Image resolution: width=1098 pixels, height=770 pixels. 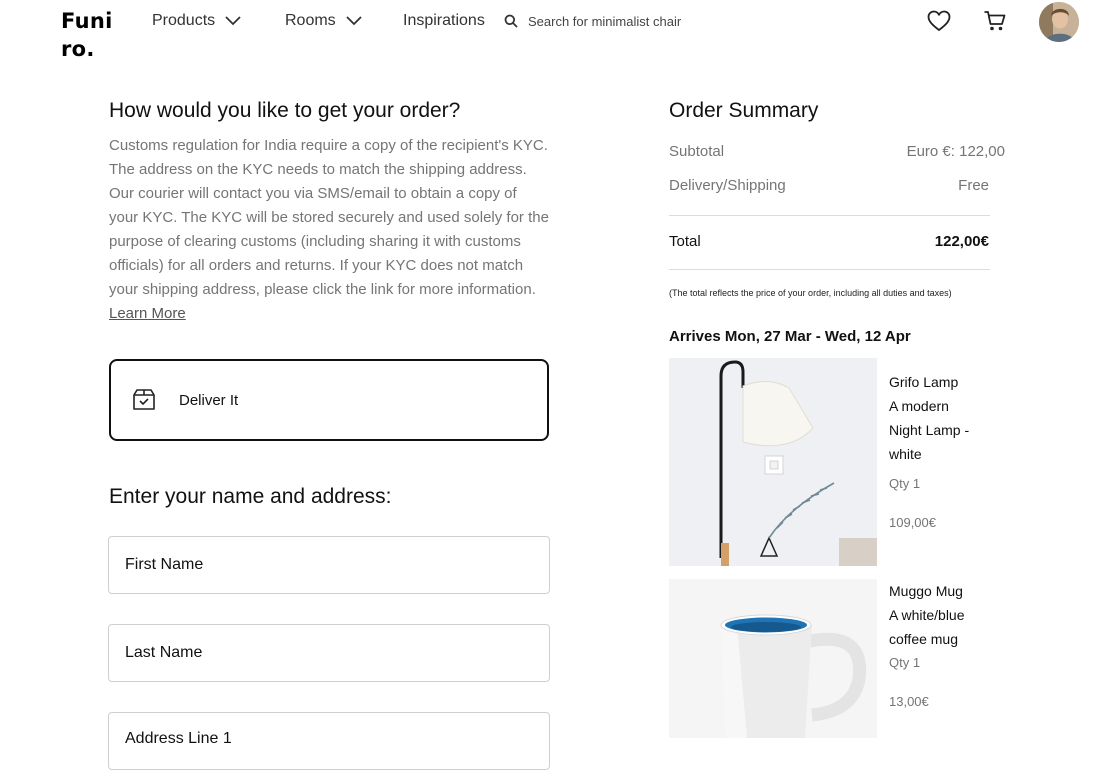 What do you see at coordinates (929, 430) in the screenshot?
I see `product-description: Night Lamp -` at bounding box center [929, 430].